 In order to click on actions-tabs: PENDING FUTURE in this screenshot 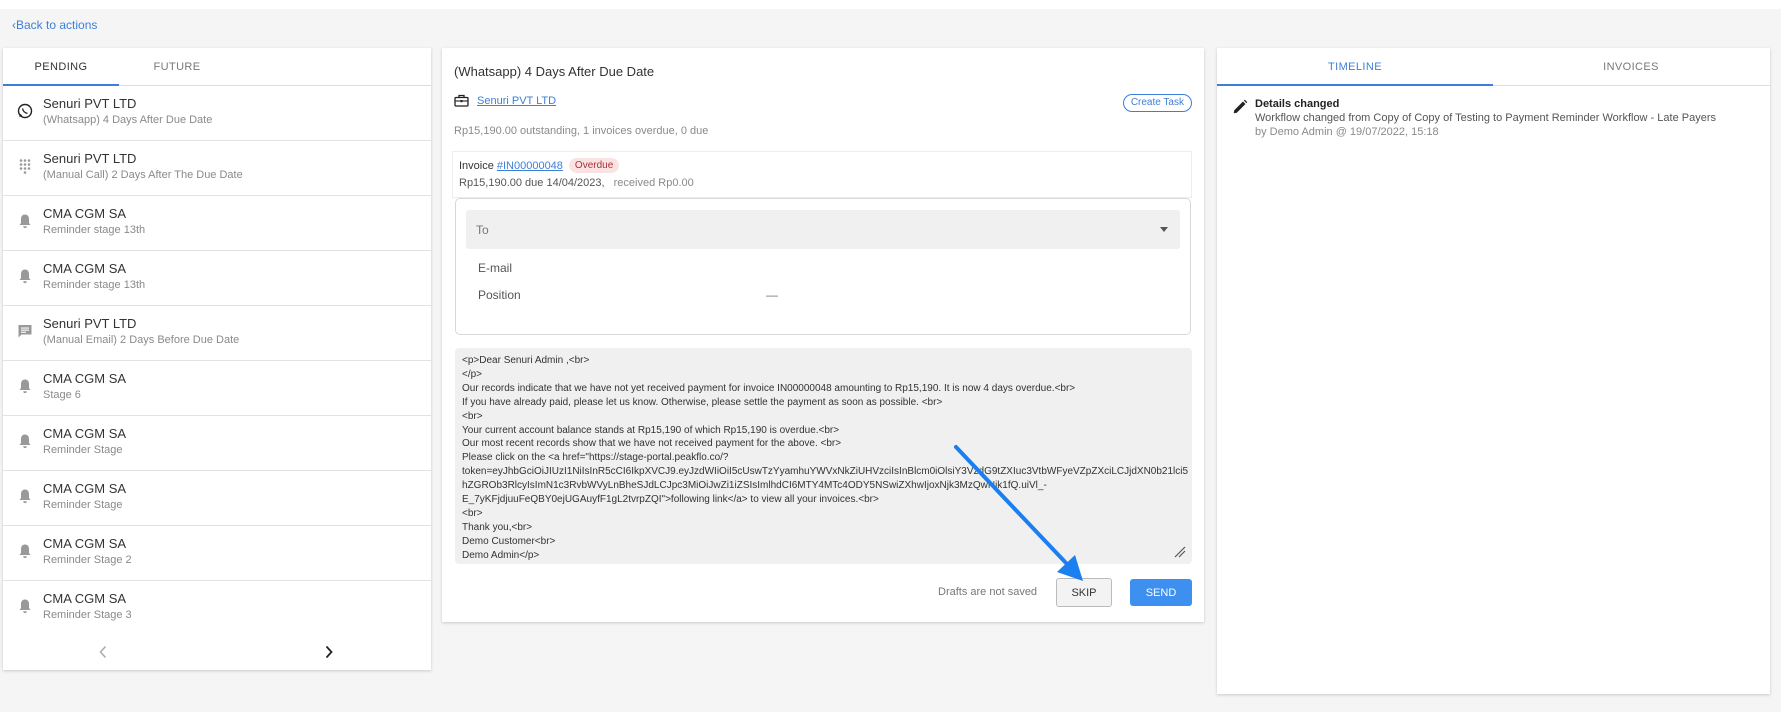, I will do `click(217, 67)`.